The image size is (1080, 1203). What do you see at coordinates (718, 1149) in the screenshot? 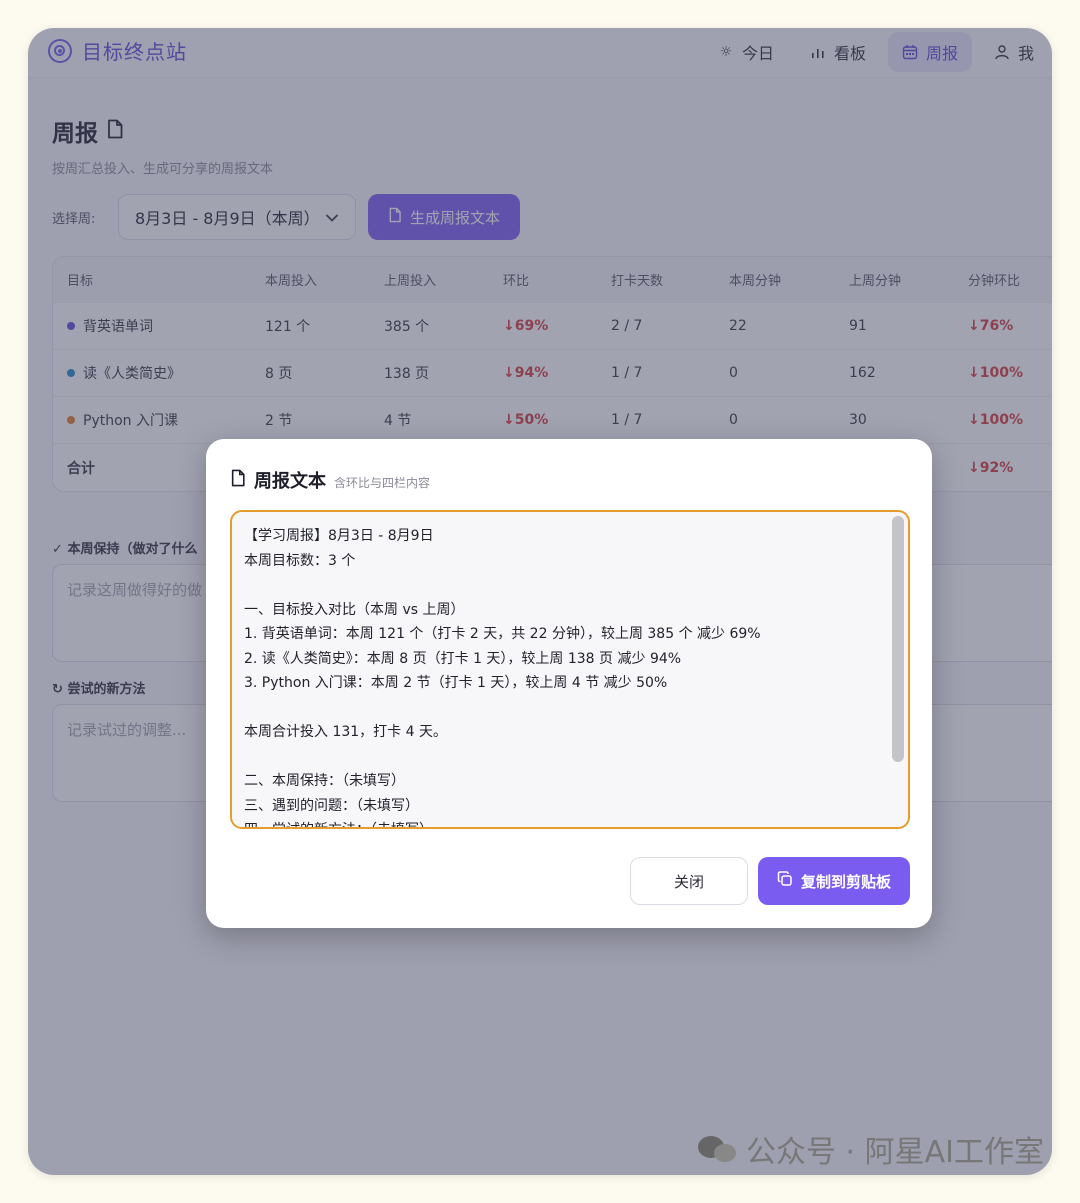
I see `chat-bubble-icon` at bounding box center [718, 1149].